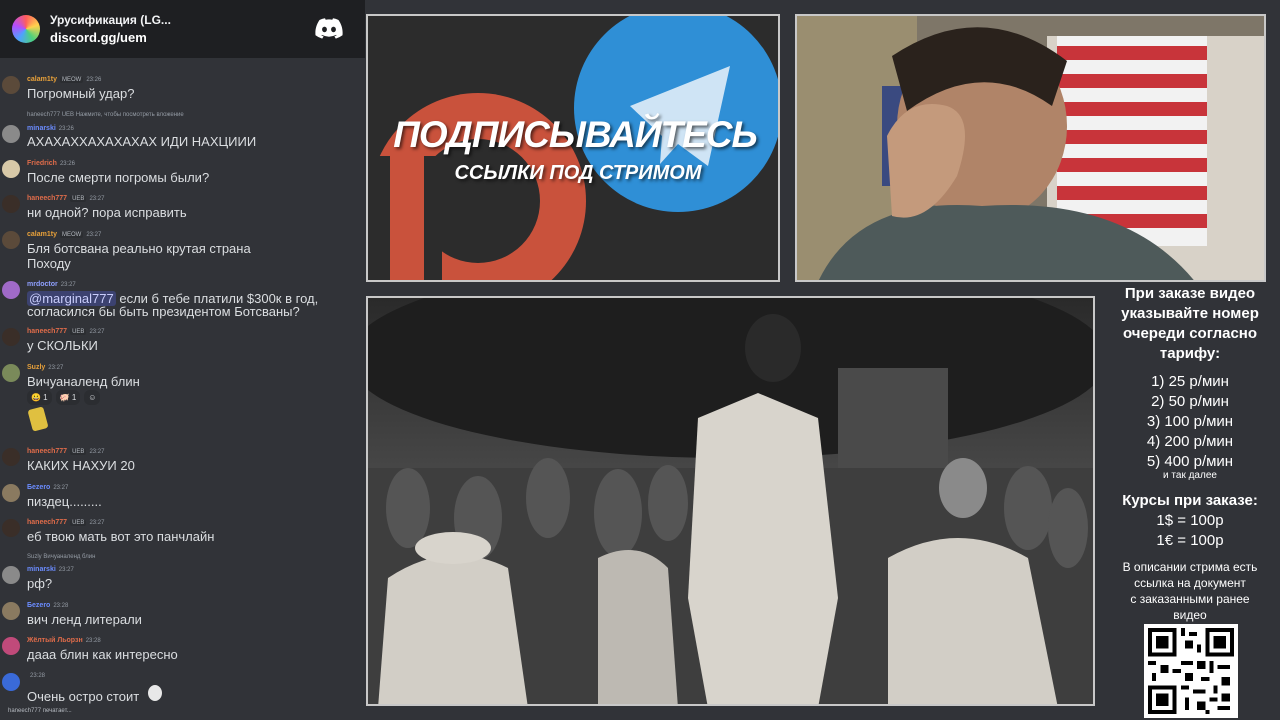 Image resolution: width=1280 pixels, height=720 pixels. What do you see at coordinates (1030, 148) in the screenshot?
I see `webcam-feed` at bounding box center [1030, 148].